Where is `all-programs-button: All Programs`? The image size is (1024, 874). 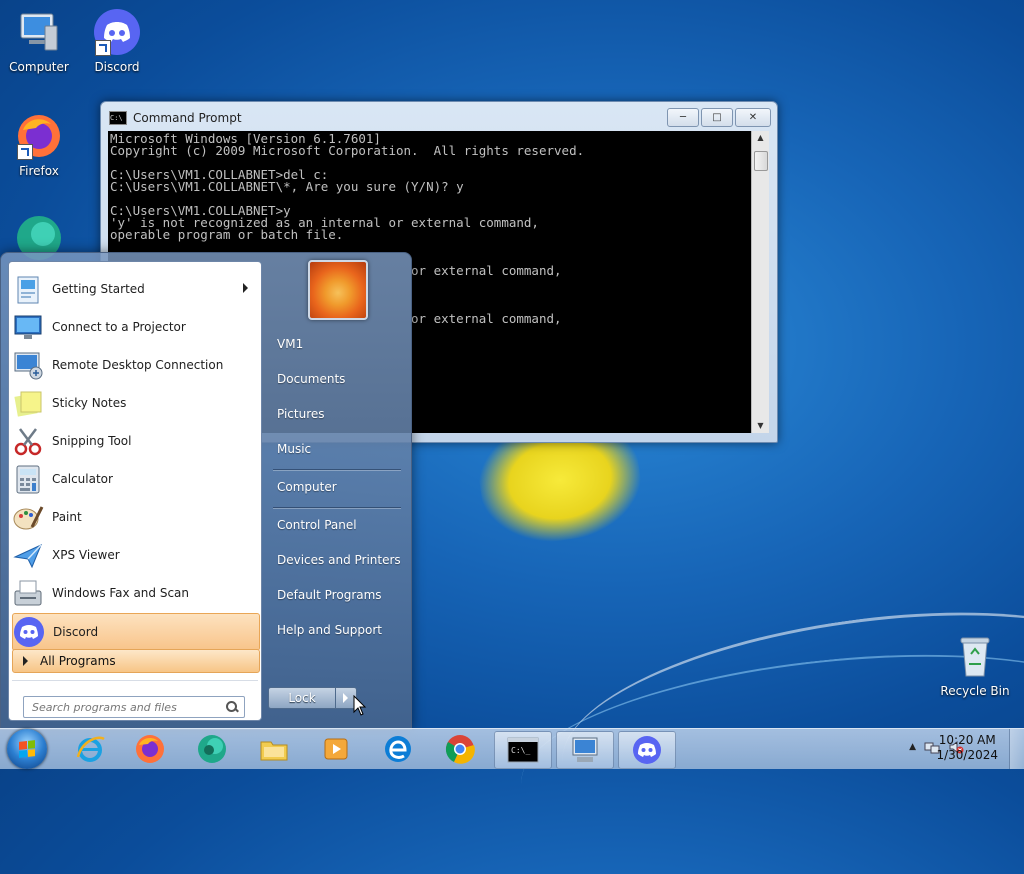 all-programs-button: All Programs is located at coordinates (136, 661).